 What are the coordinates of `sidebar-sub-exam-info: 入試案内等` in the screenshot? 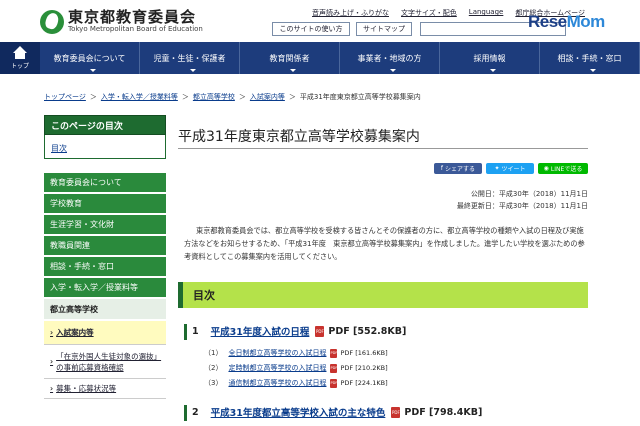 It's located at (105, 333).